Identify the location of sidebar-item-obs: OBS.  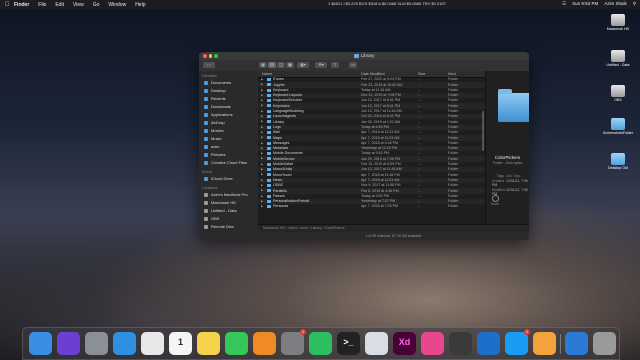
(228, 219).